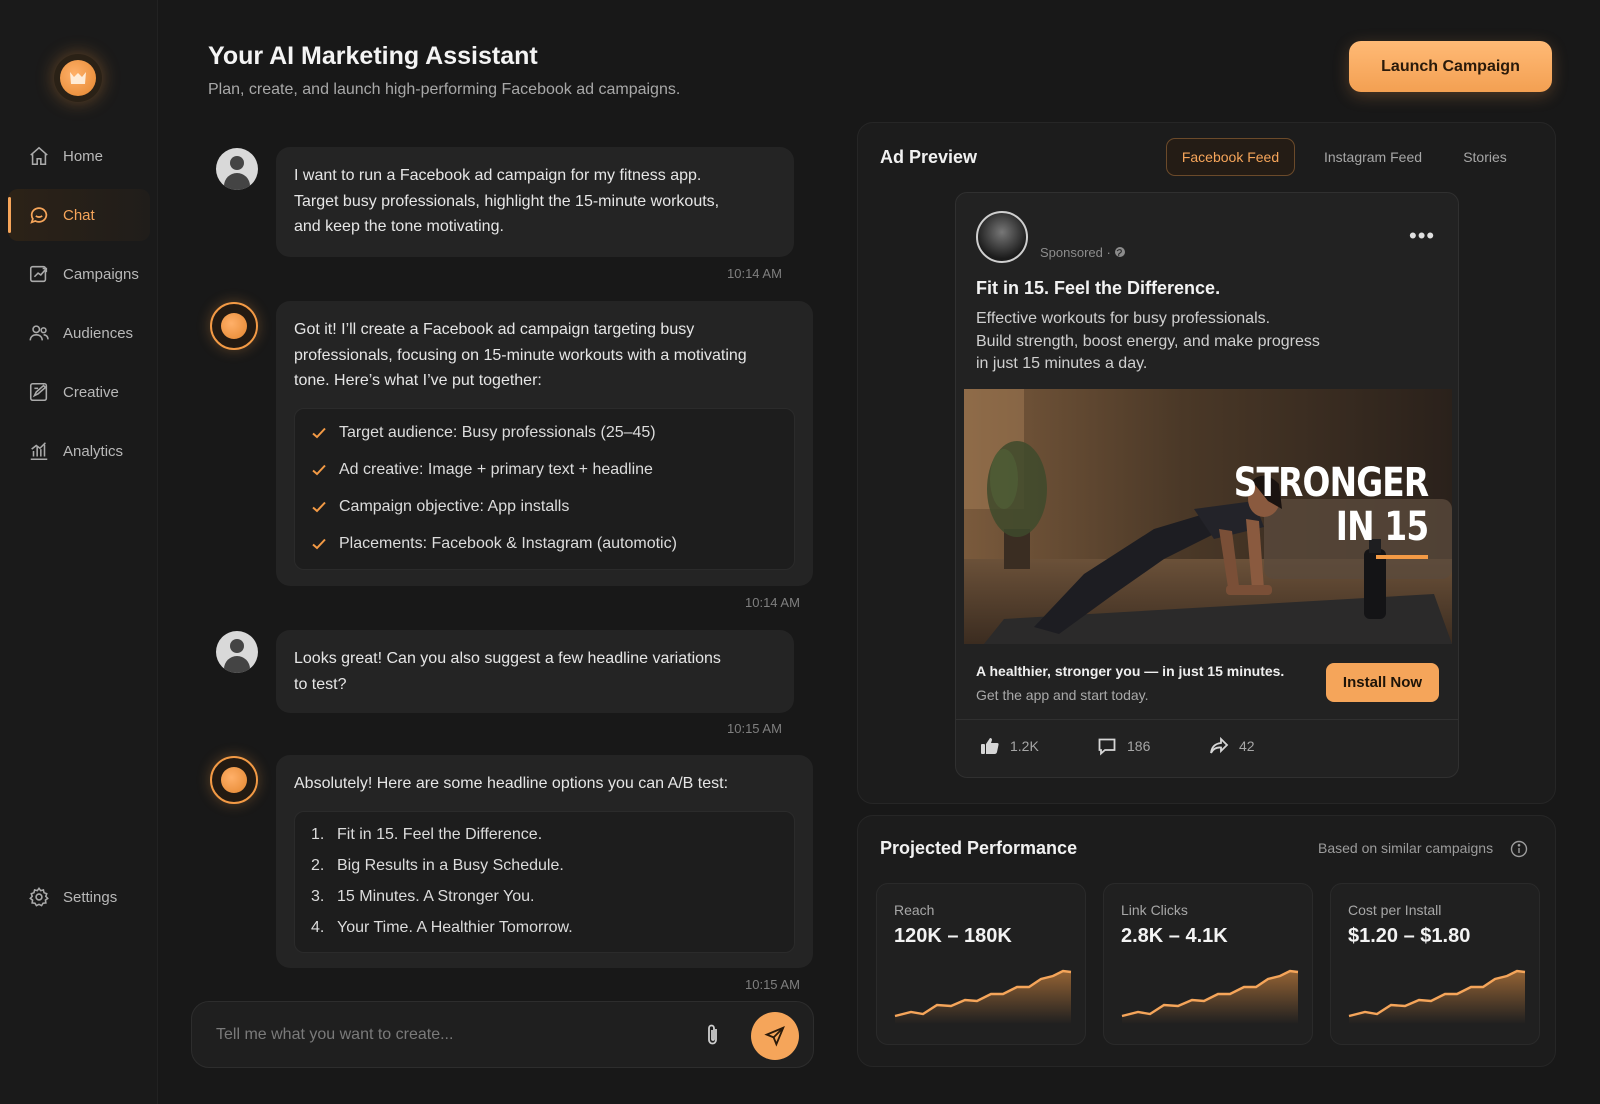 This screenshot has width=1600, height=1104. What do you see at coordinates (399, 226) in the screenshot?
I see `message-line: and keep the tone motivating.` at bounding box center [399, 226].